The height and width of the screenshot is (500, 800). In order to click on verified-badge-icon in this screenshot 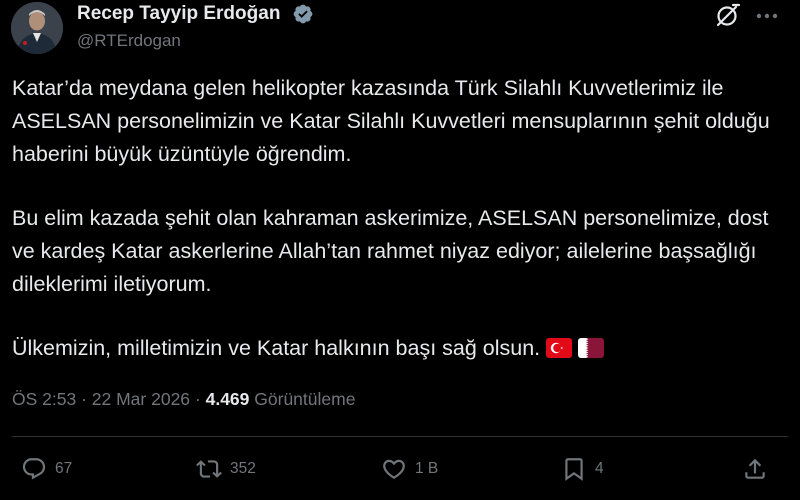, I will do `click(303, 14)`.